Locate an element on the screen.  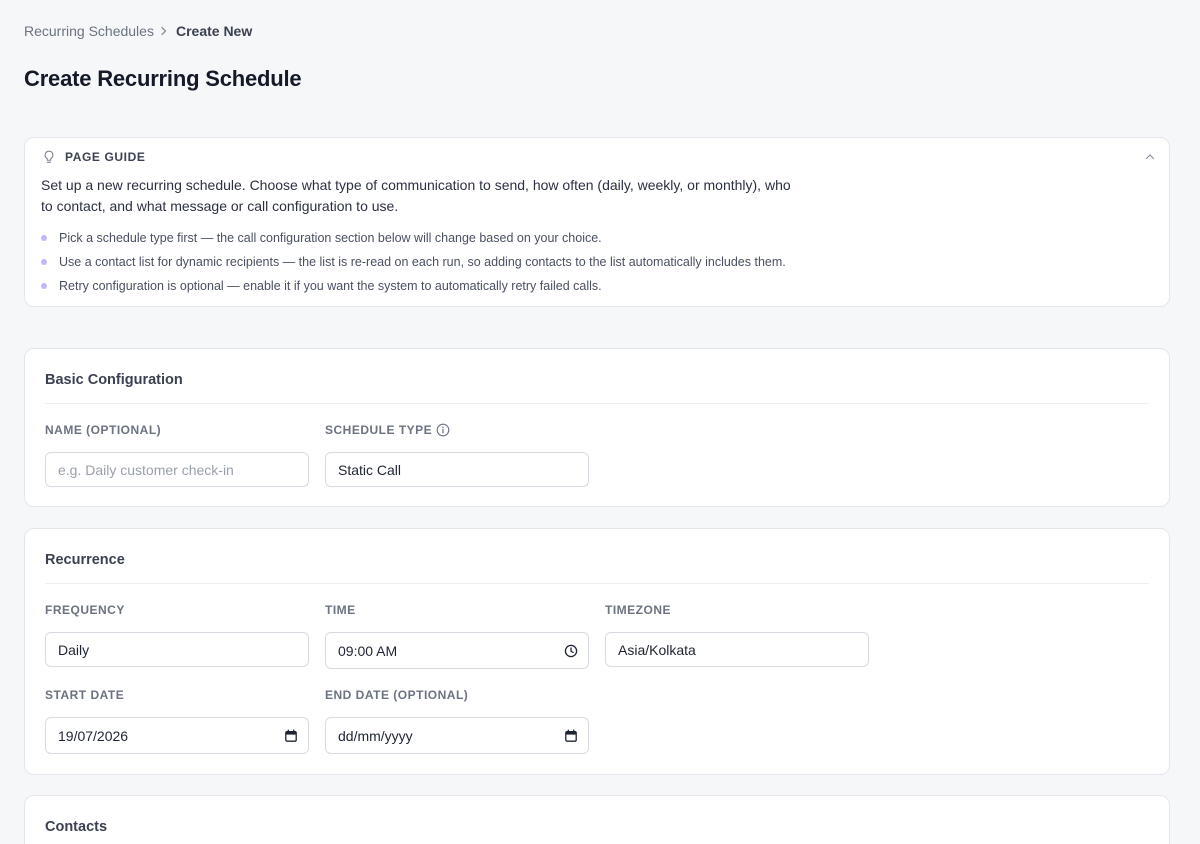
contacts-section: Contacts is located at coordinates (597, 819).